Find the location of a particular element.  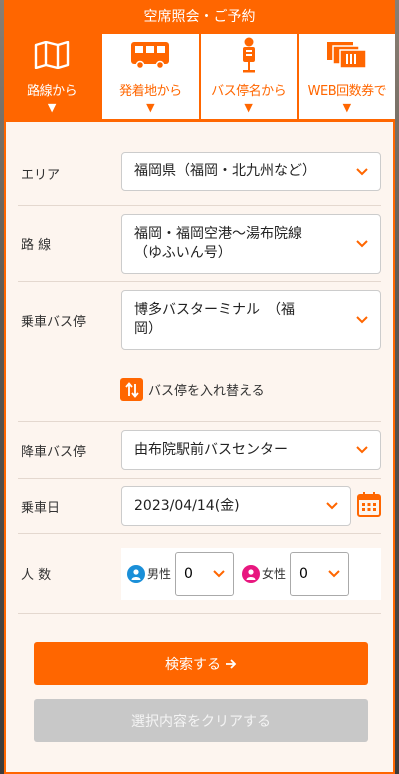

search-tabs: 路線から ▼ 発着地から ▼ バス停名から ▼ WEB回数券で ▼ is located at coordinates (199, 78).